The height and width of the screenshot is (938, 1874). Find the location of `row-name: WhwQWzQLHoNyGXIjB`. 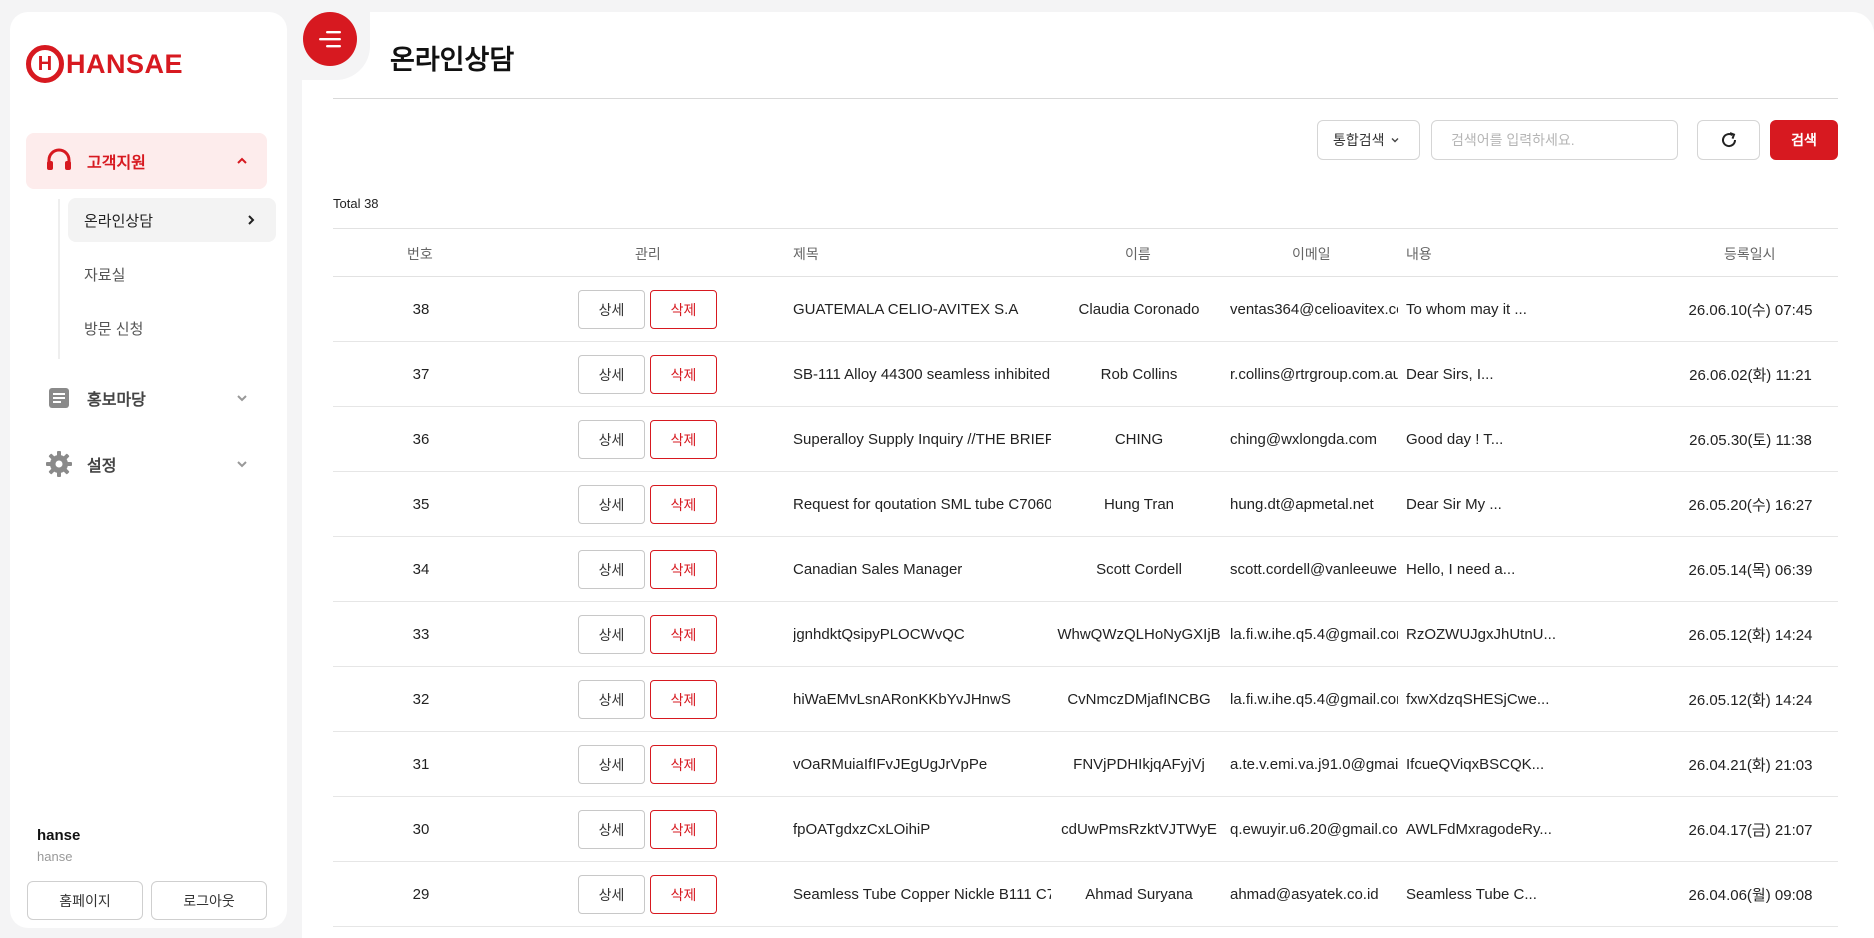

row-name: WhwQWzQLHoNyGXIjB is located at coordinates (1139, 634).